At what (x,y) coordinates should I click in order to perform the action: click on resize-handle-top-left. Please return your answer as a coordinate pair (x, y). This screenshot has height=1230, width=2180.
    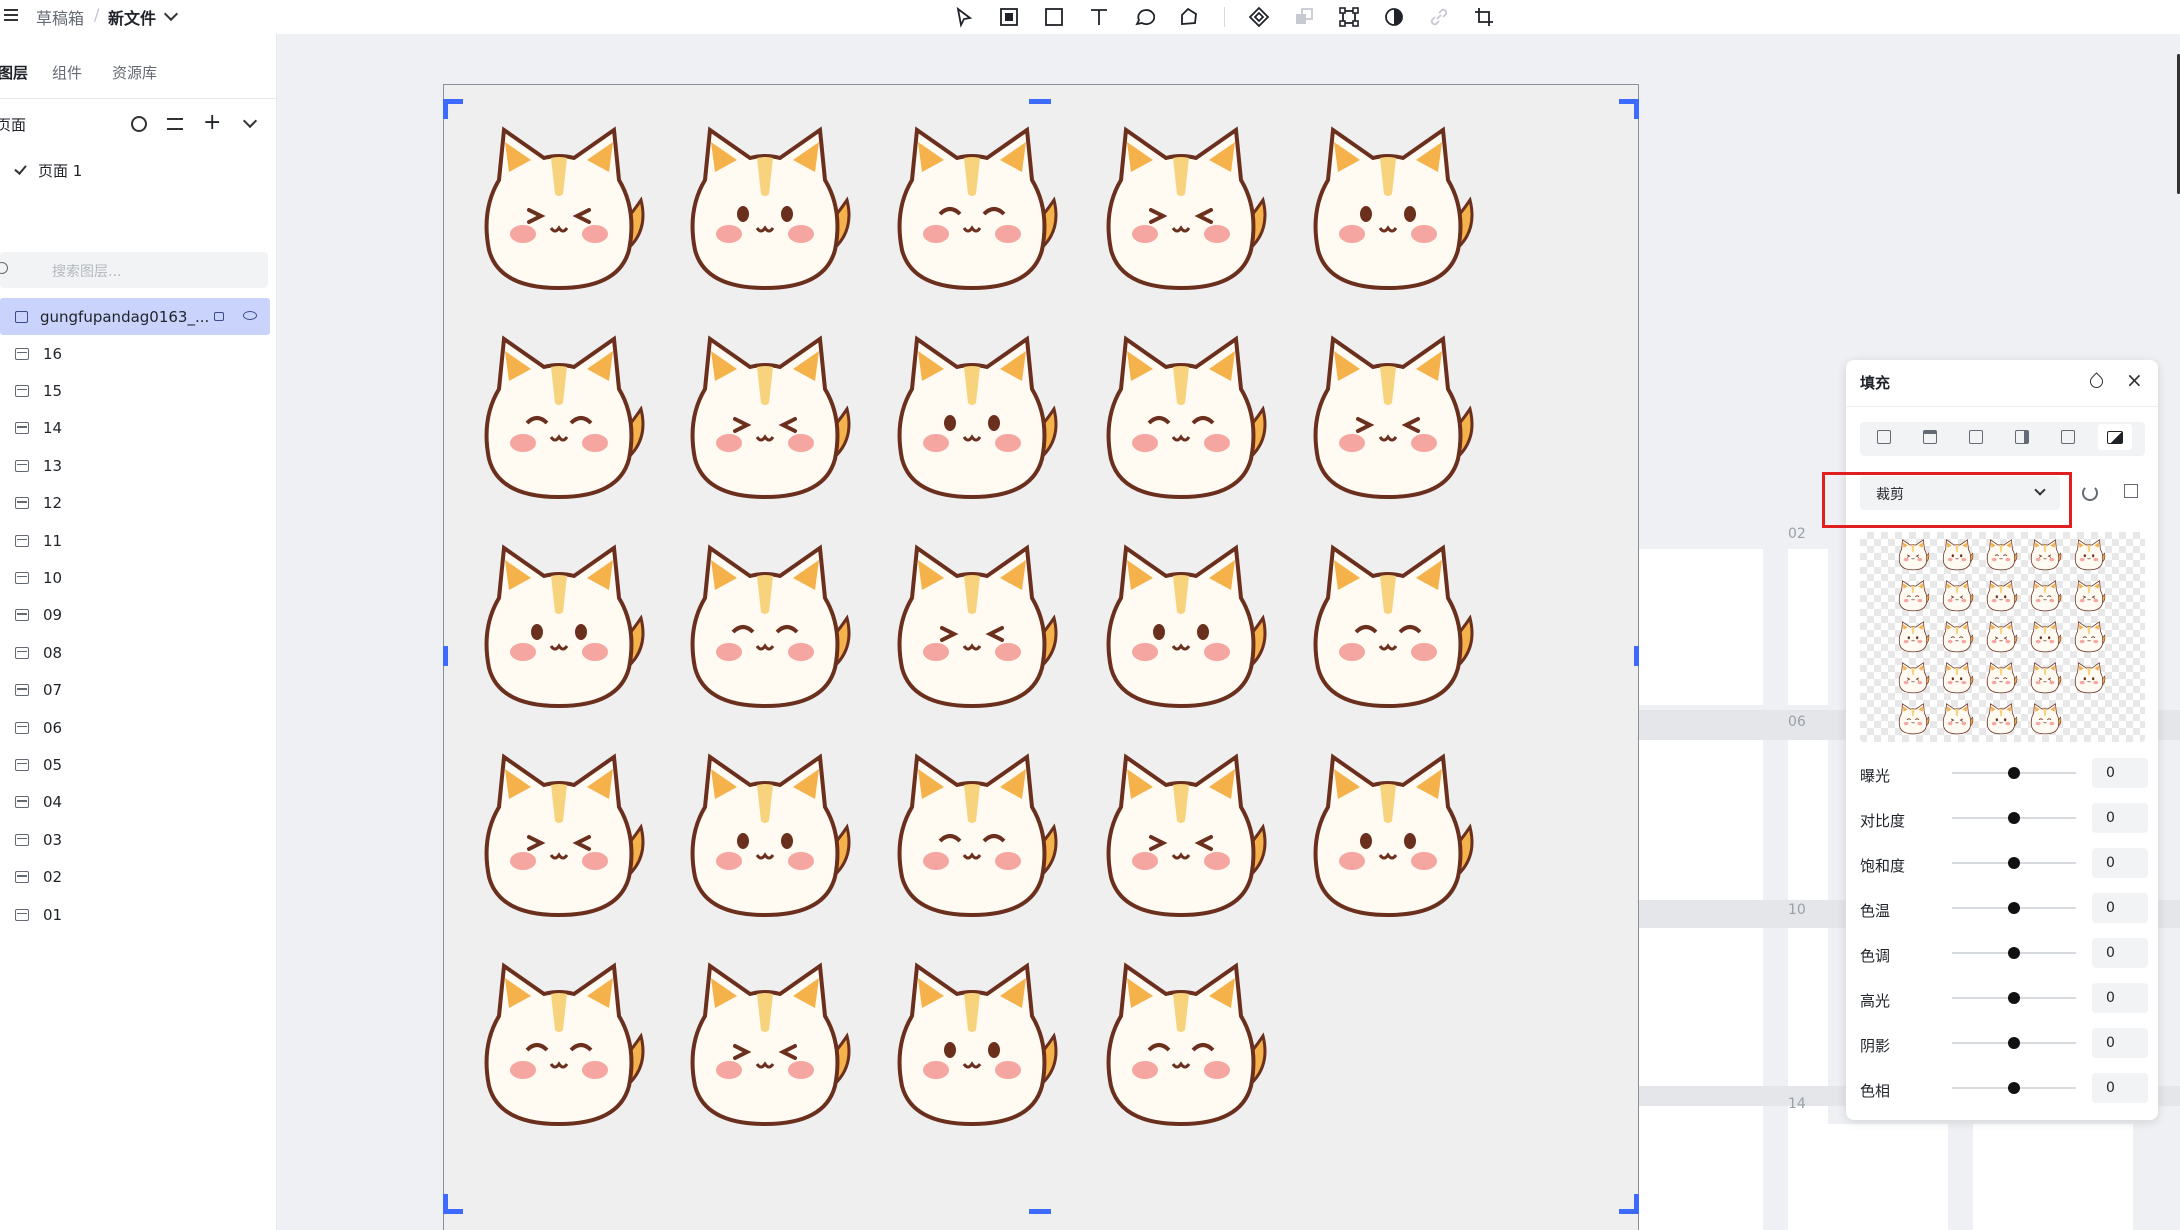
    Looking at the image, I should click on (445, 109).